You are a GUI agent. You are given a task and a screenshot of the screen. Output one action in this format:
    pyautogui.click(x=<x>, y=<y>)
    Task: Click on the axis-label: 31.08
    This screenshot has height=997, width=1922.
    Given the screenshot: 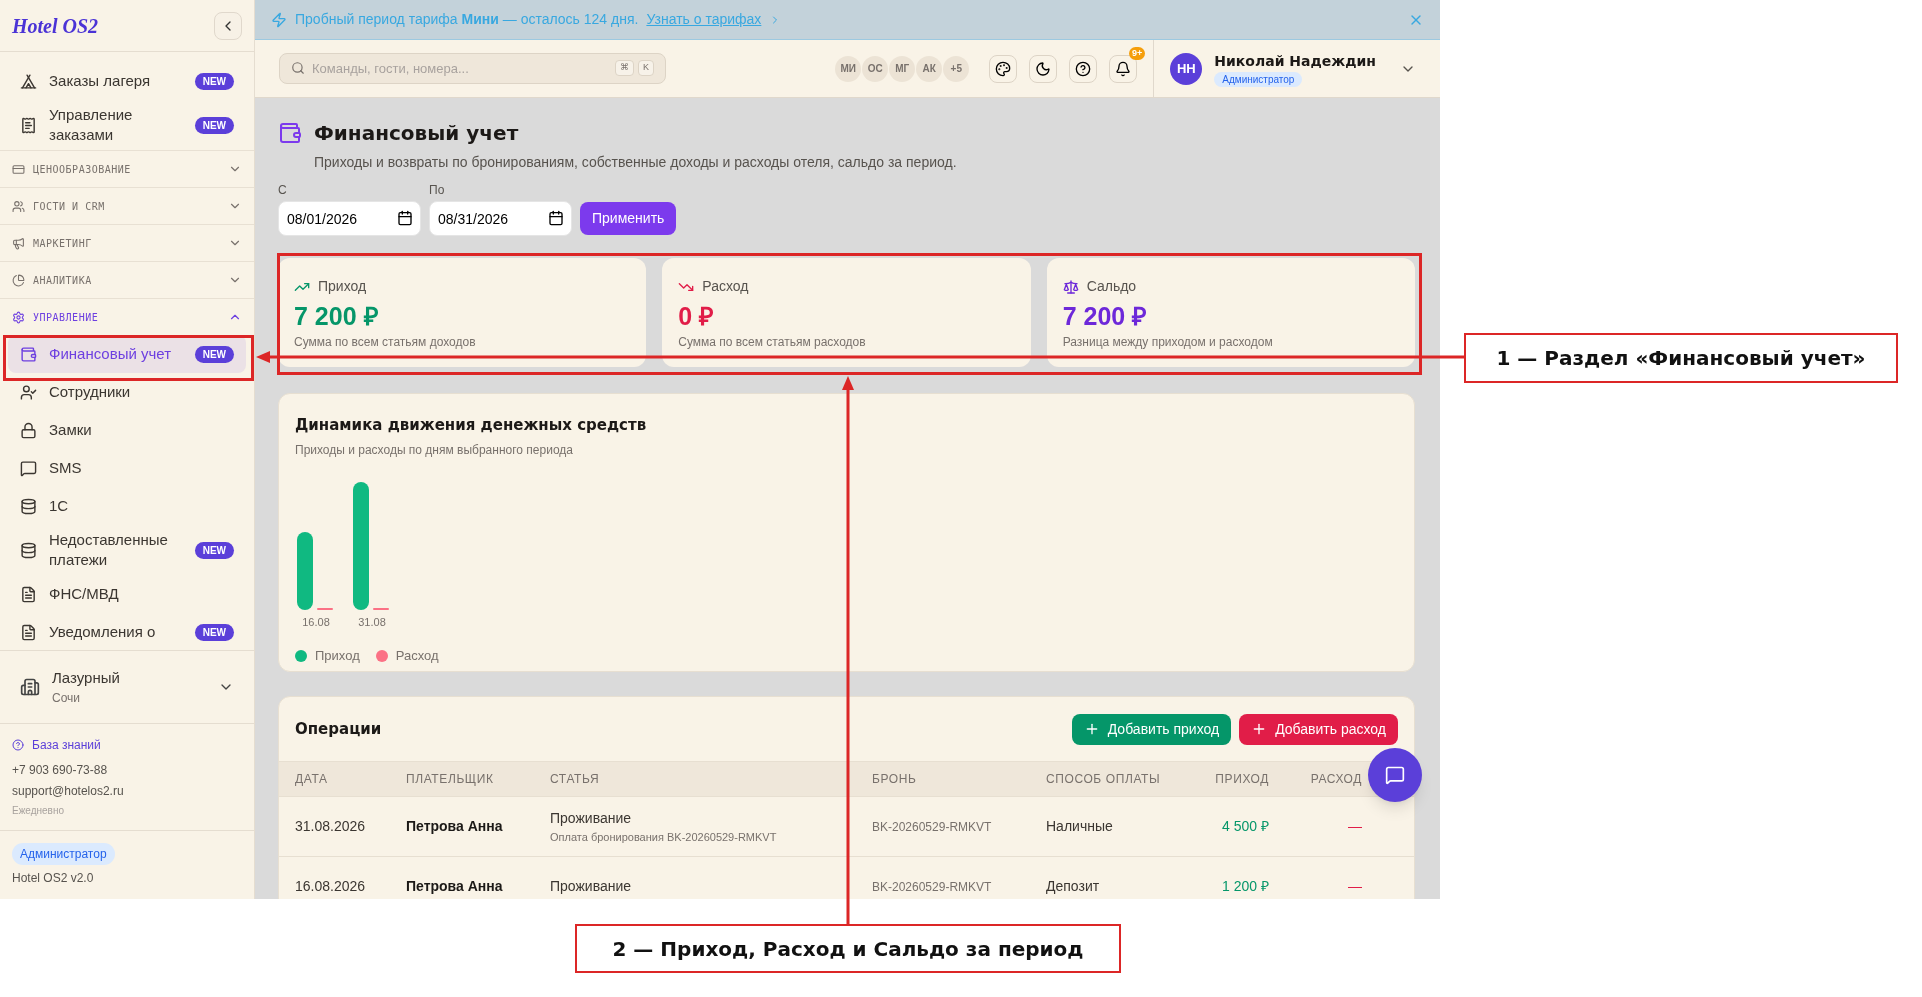 What is the action you would take?
    pyautogui.click(x=372, y=622)
    